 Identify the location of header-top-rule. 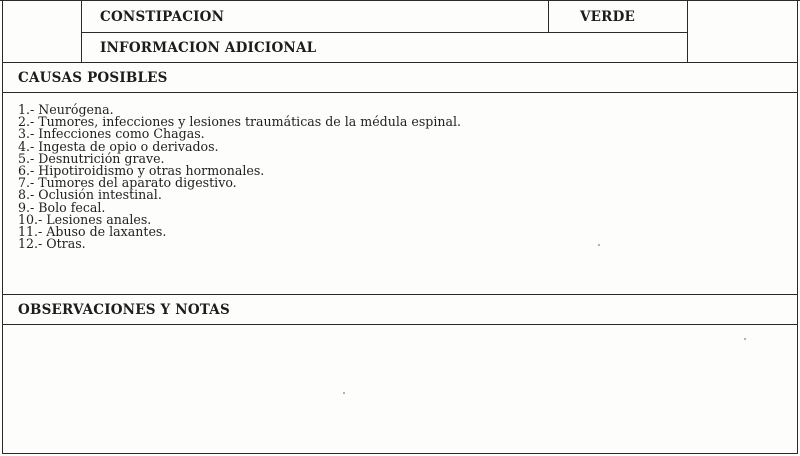
(400, 0).